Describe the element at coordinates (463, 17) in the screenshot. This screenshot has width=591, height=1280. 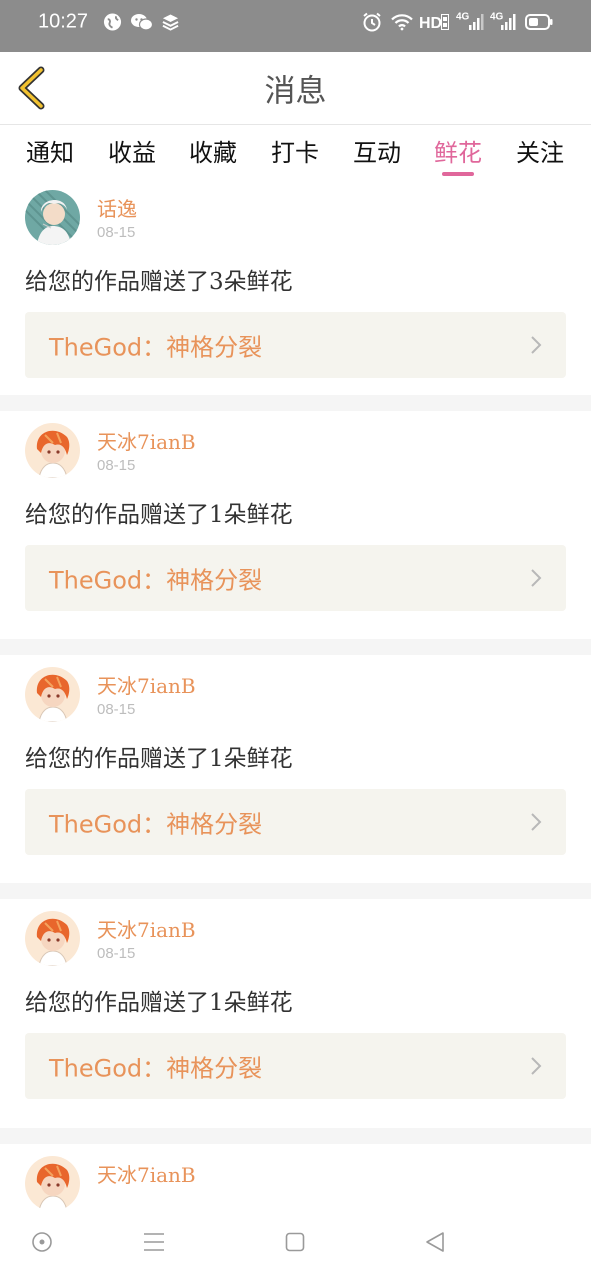
I see `signal1-label: 4G` at that location.